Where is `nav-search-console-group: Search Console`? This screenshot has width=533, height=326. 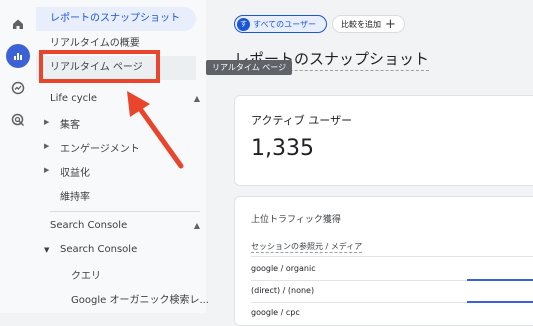 nav-search-console-group: Search Console is located at coordinates (98, 249).